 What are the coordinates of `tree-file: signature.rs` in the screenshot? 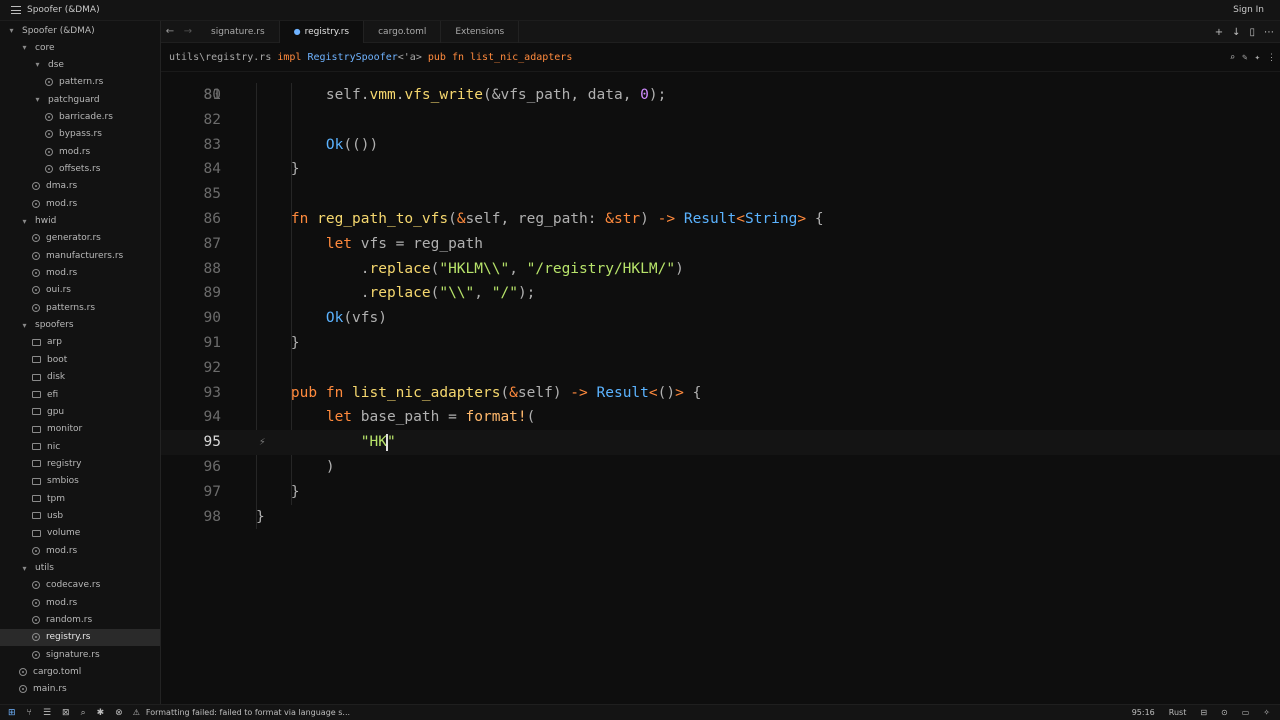 It's located at (80, 654).